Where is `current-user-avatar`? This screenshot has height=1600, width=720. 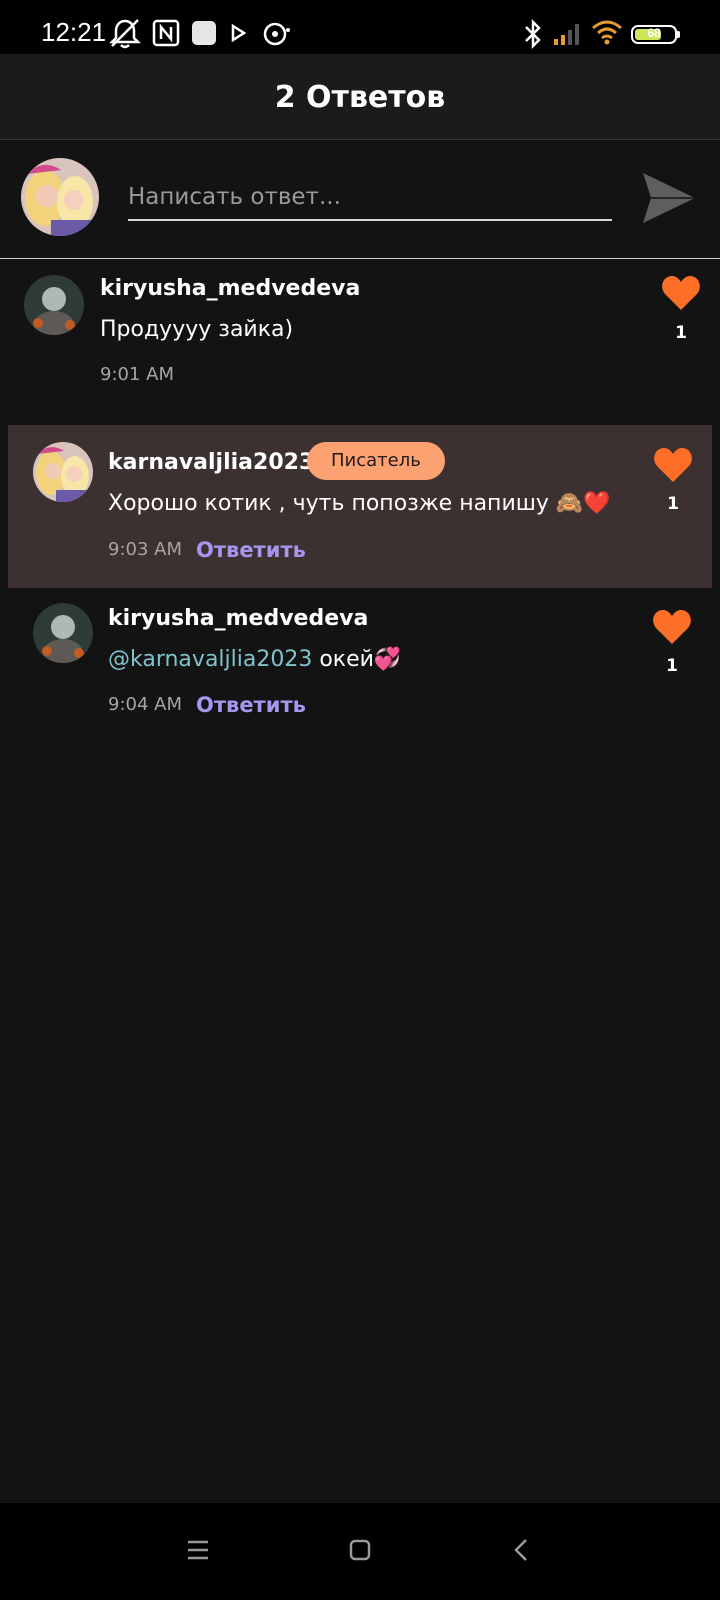
current-user-avatar is located at coordinates (60, 197).